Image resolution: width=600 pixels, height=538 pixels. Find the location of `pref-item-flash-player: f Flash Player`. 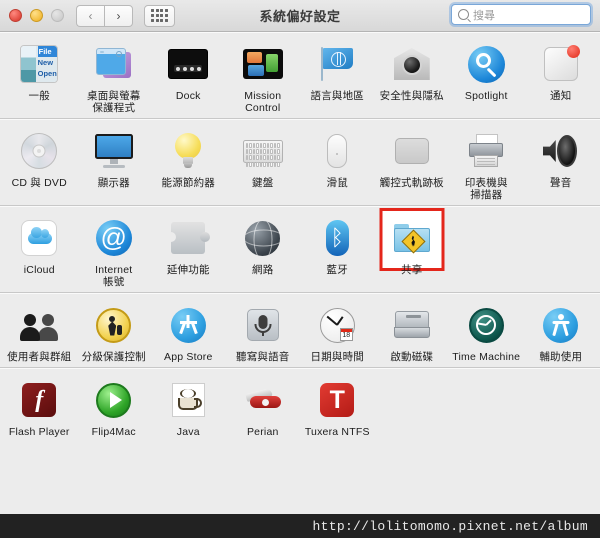

pref-item-flash-player: f Flash Player is located at coordinates (39, 406).